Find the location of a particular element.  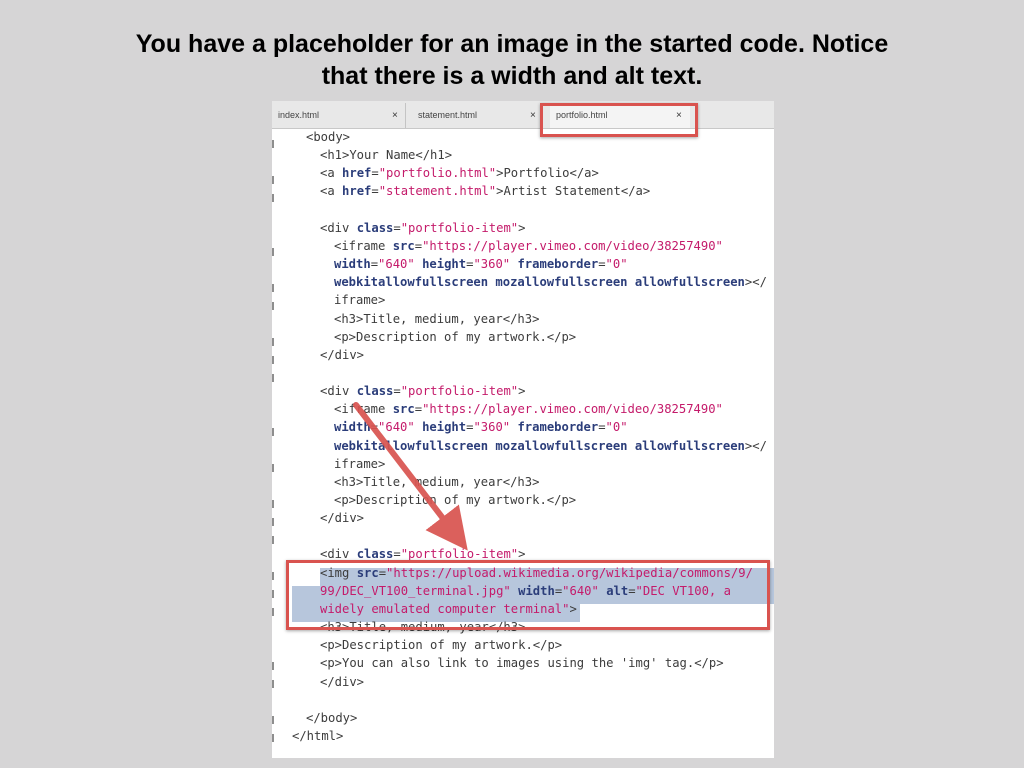

arrow-annotation is located at coordinates (410, 476).